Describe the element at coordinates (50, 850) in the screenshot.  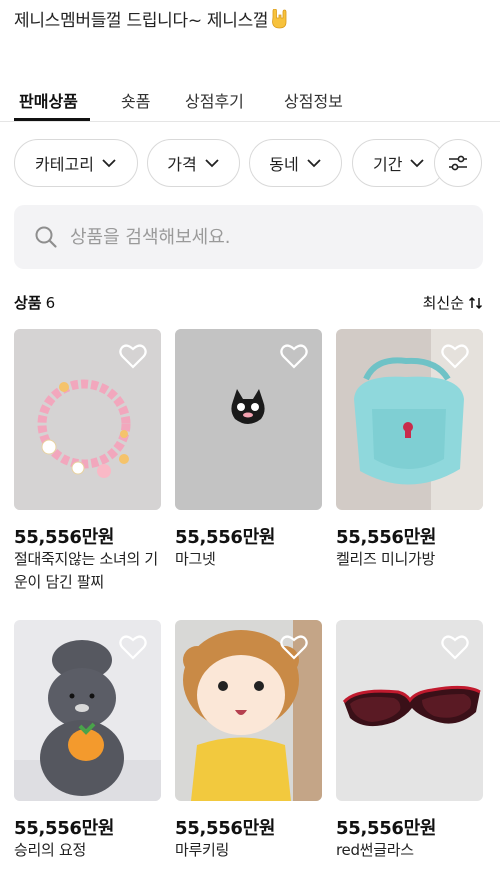
I see `product-name: 승리의 요정` at that location.